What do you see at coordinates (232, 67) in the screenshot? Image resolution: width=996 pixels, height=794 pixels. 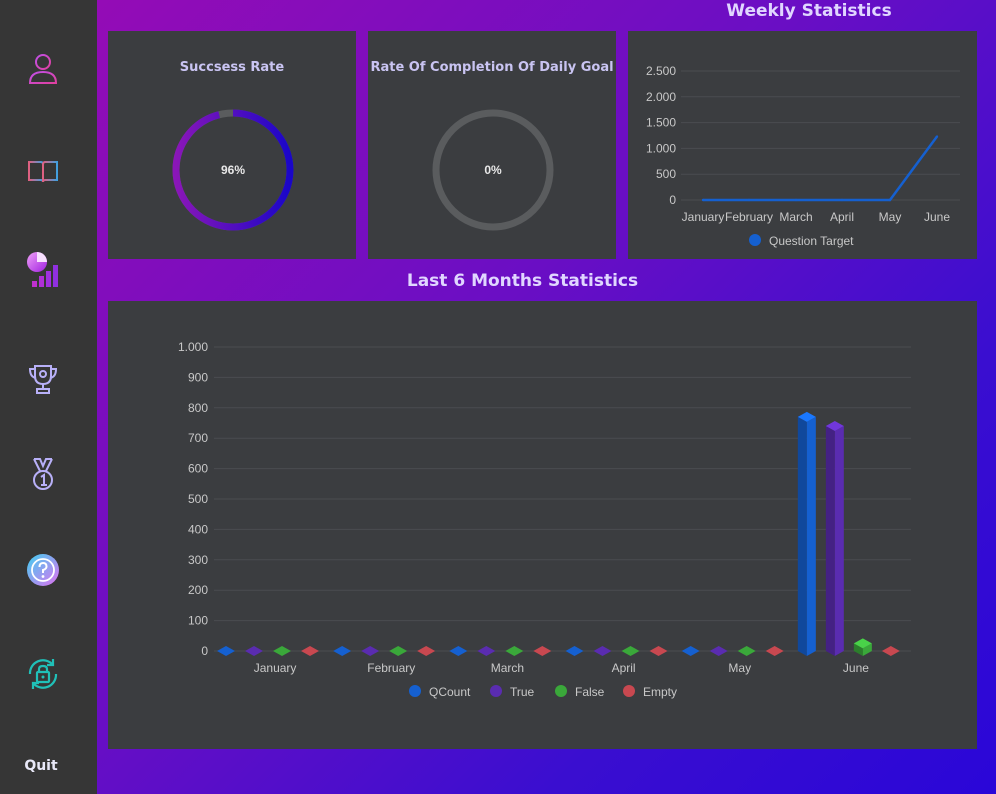 I see `success-rate-title: Succsess Rate` at bounding box center [232, 67].